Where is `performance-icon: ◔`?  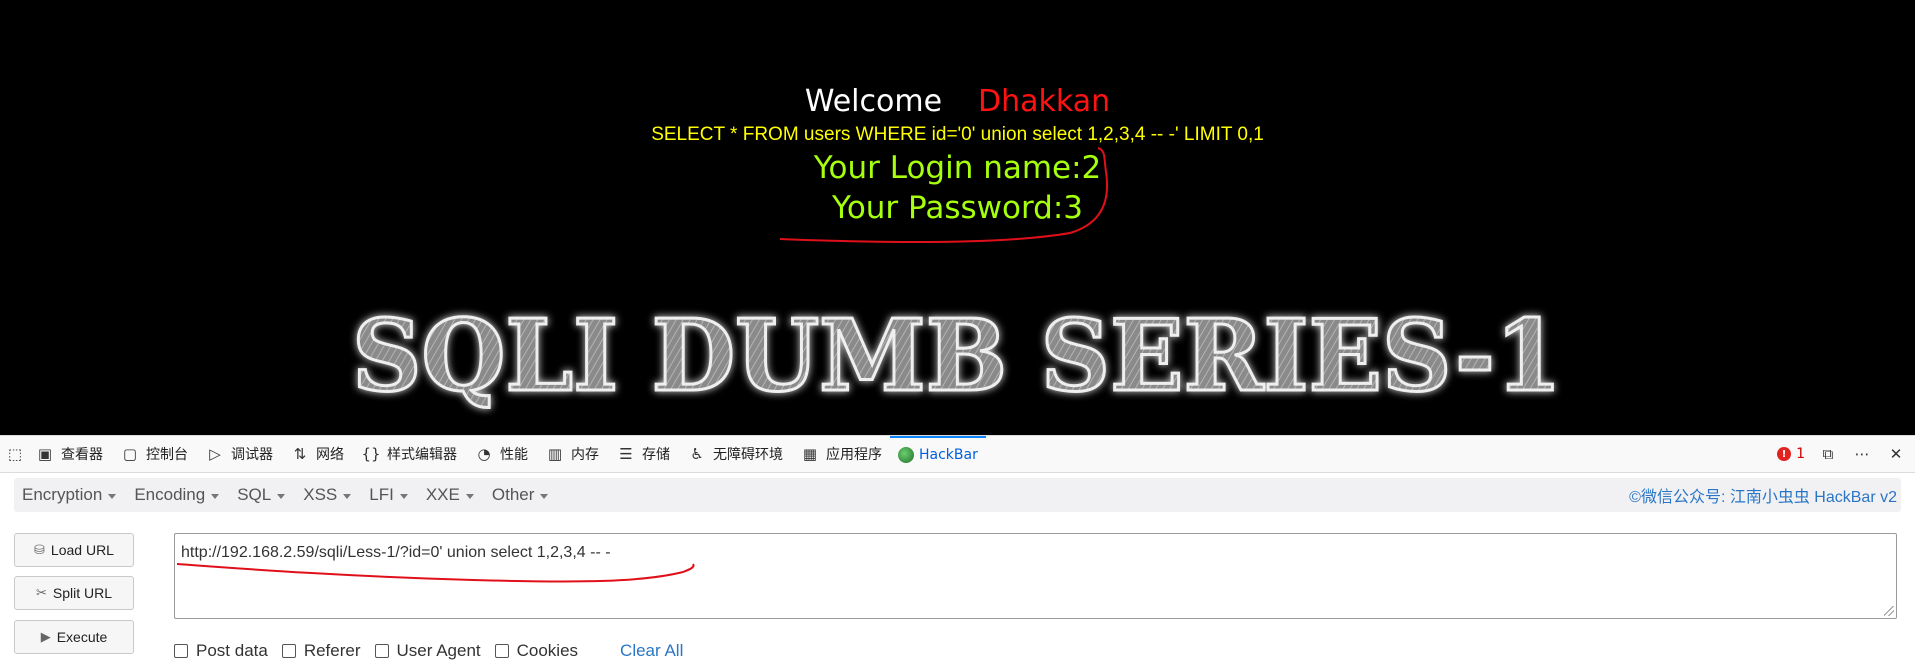
performance-icon: ◔ is located at coordinates (484, 454).